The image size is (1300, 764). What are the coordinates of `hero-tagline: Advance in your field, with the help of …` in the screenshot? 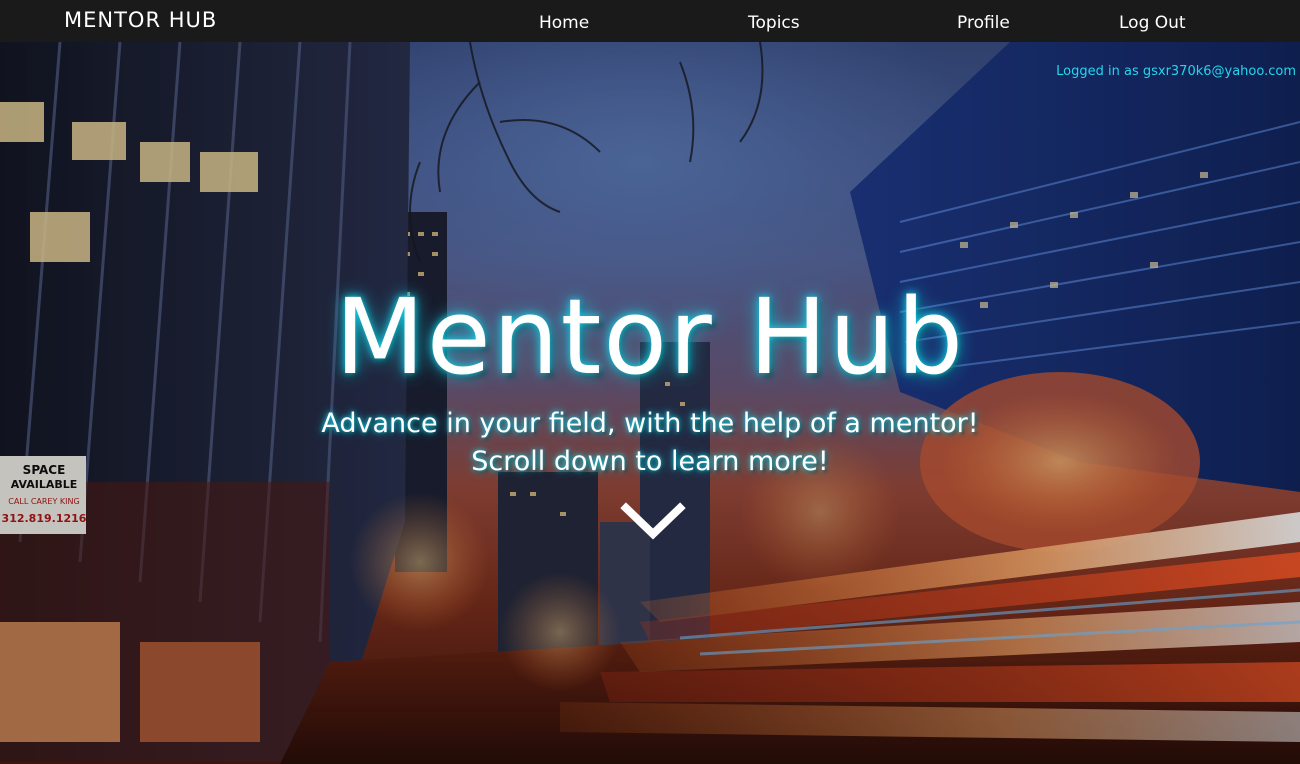 It's located at (650, 423).